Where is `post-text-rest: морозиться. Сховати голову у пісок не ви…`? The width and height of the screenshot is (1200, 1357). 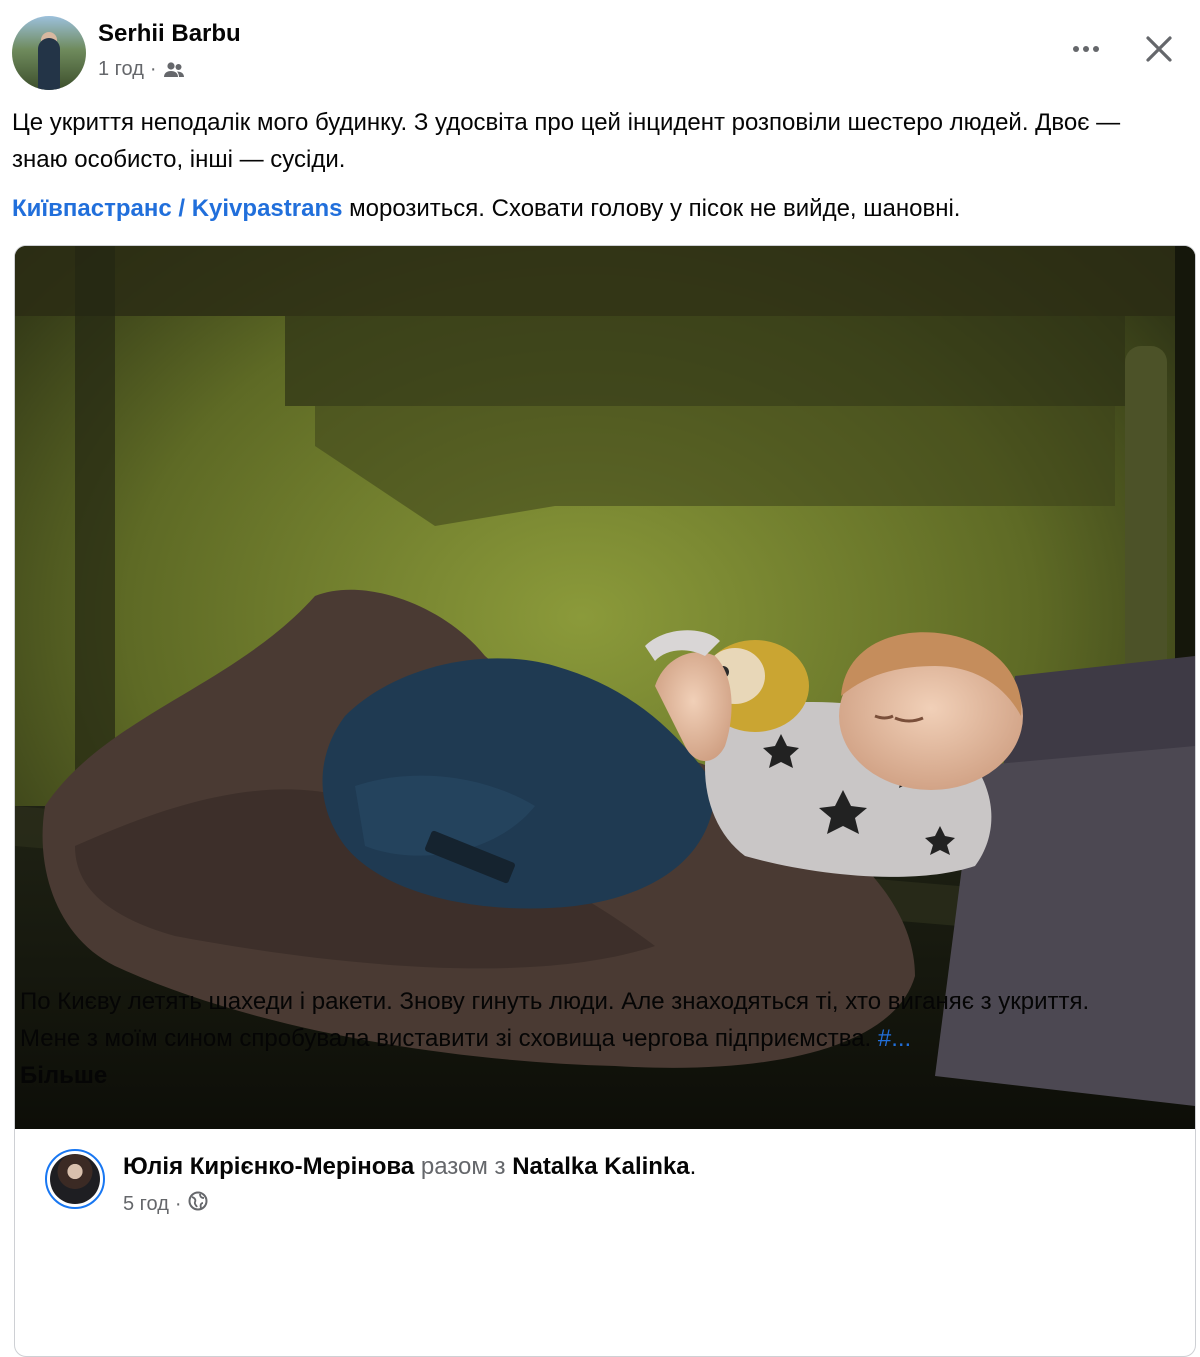 post-text-rest: морозиться. Сховати голову у пісок не ви… is located at coordinates (651, 208).